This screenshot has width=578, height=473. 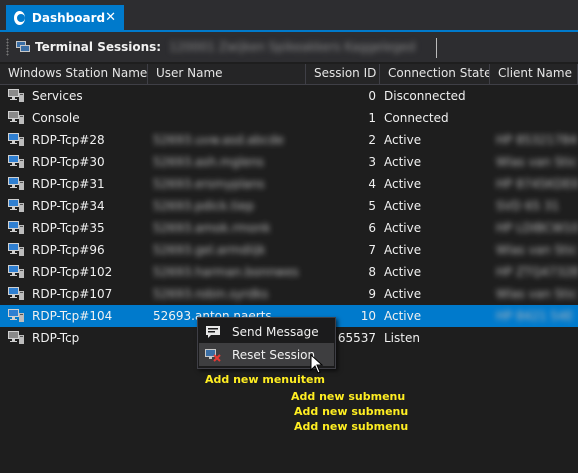 I want to click on terminal-sessions-icon, so click(x=23, y=46).